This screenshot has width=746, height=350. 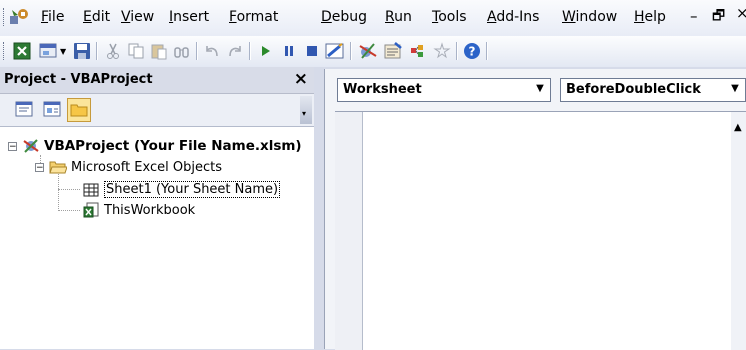 I want to click on menu-view: View, so click(x=137, y=17).